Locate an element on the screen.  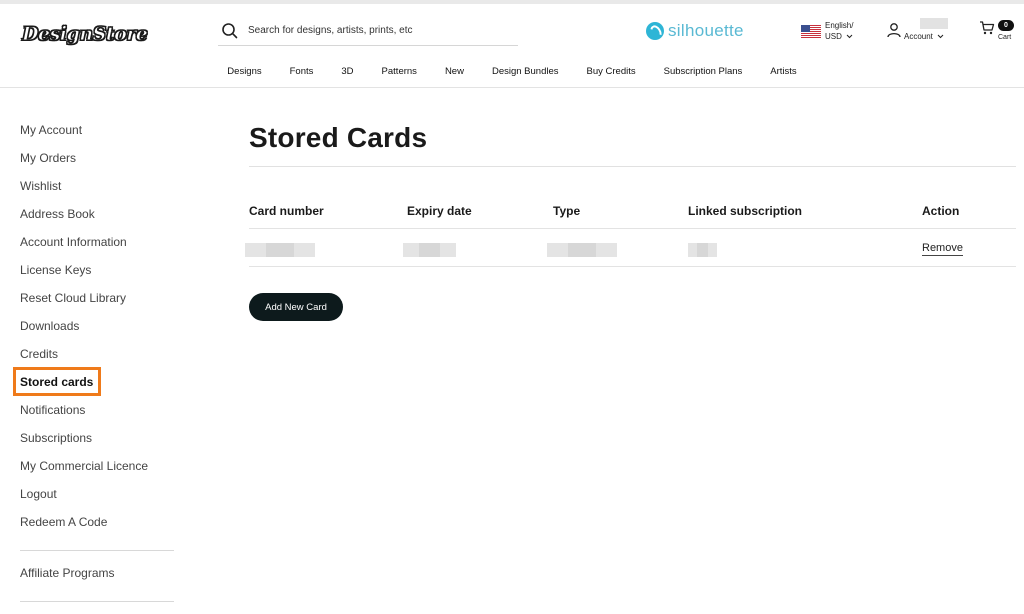
column-header-card-number: Card number is located at coordinates (286, 211).